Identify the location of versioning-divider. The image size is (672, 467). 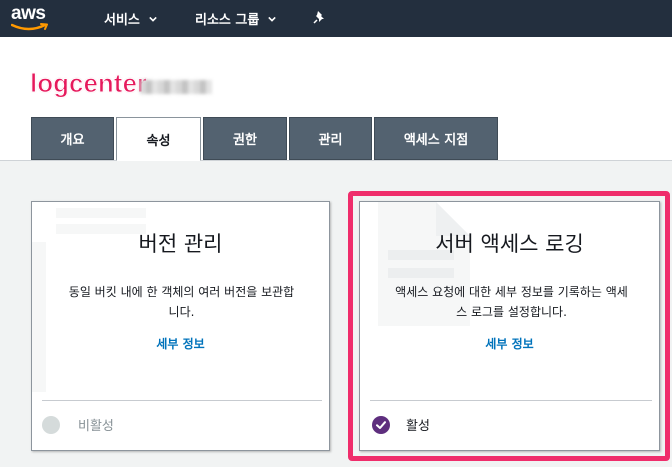
(182, 400).